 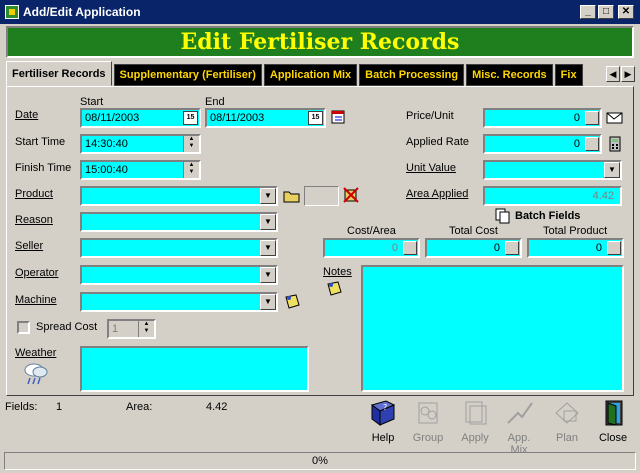 What do you see at coordinates (512, 248) in the screenshot?
I see `total-cost-button` at bounding box center [512, 248].